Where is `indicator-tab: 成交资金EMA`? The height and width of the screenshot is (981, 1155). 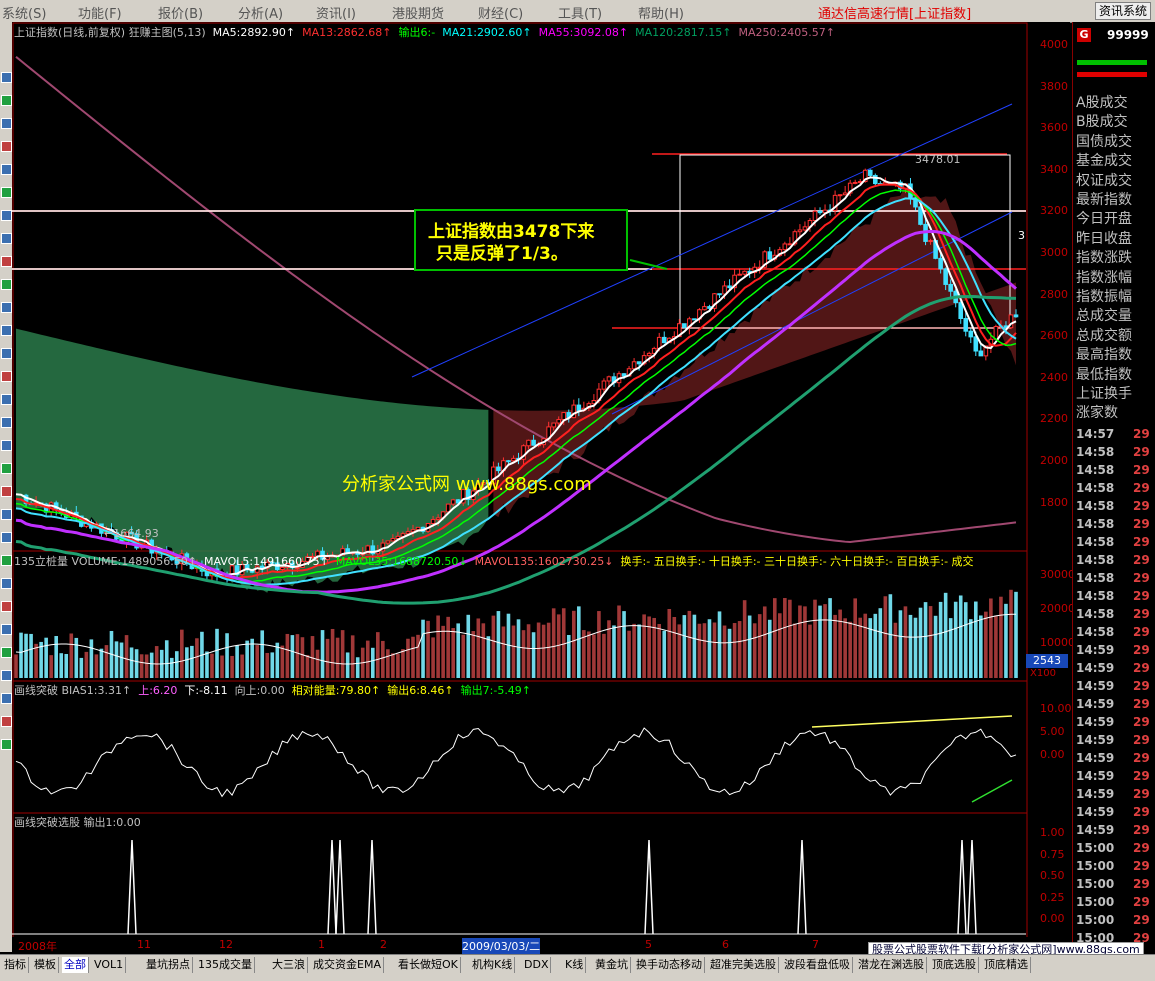
indicator-tab: 成交资金EMA is located at coordinates (347, 965).